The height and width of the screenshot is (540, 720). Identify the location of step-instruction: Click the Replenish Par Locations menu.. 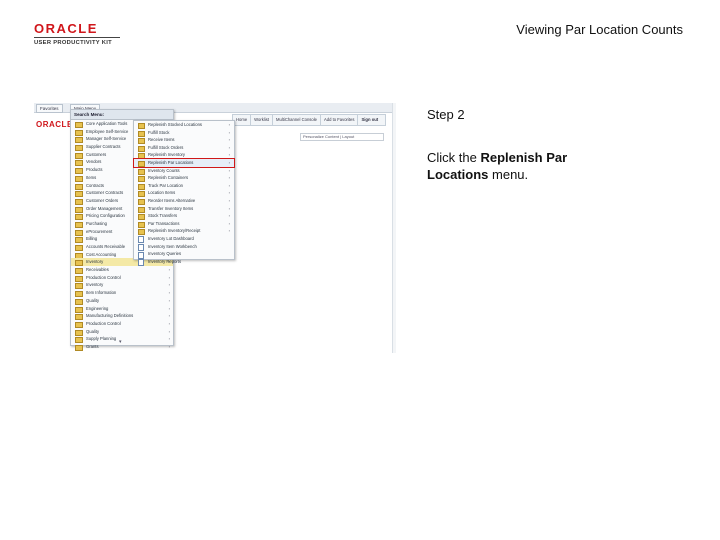
(527, 166).